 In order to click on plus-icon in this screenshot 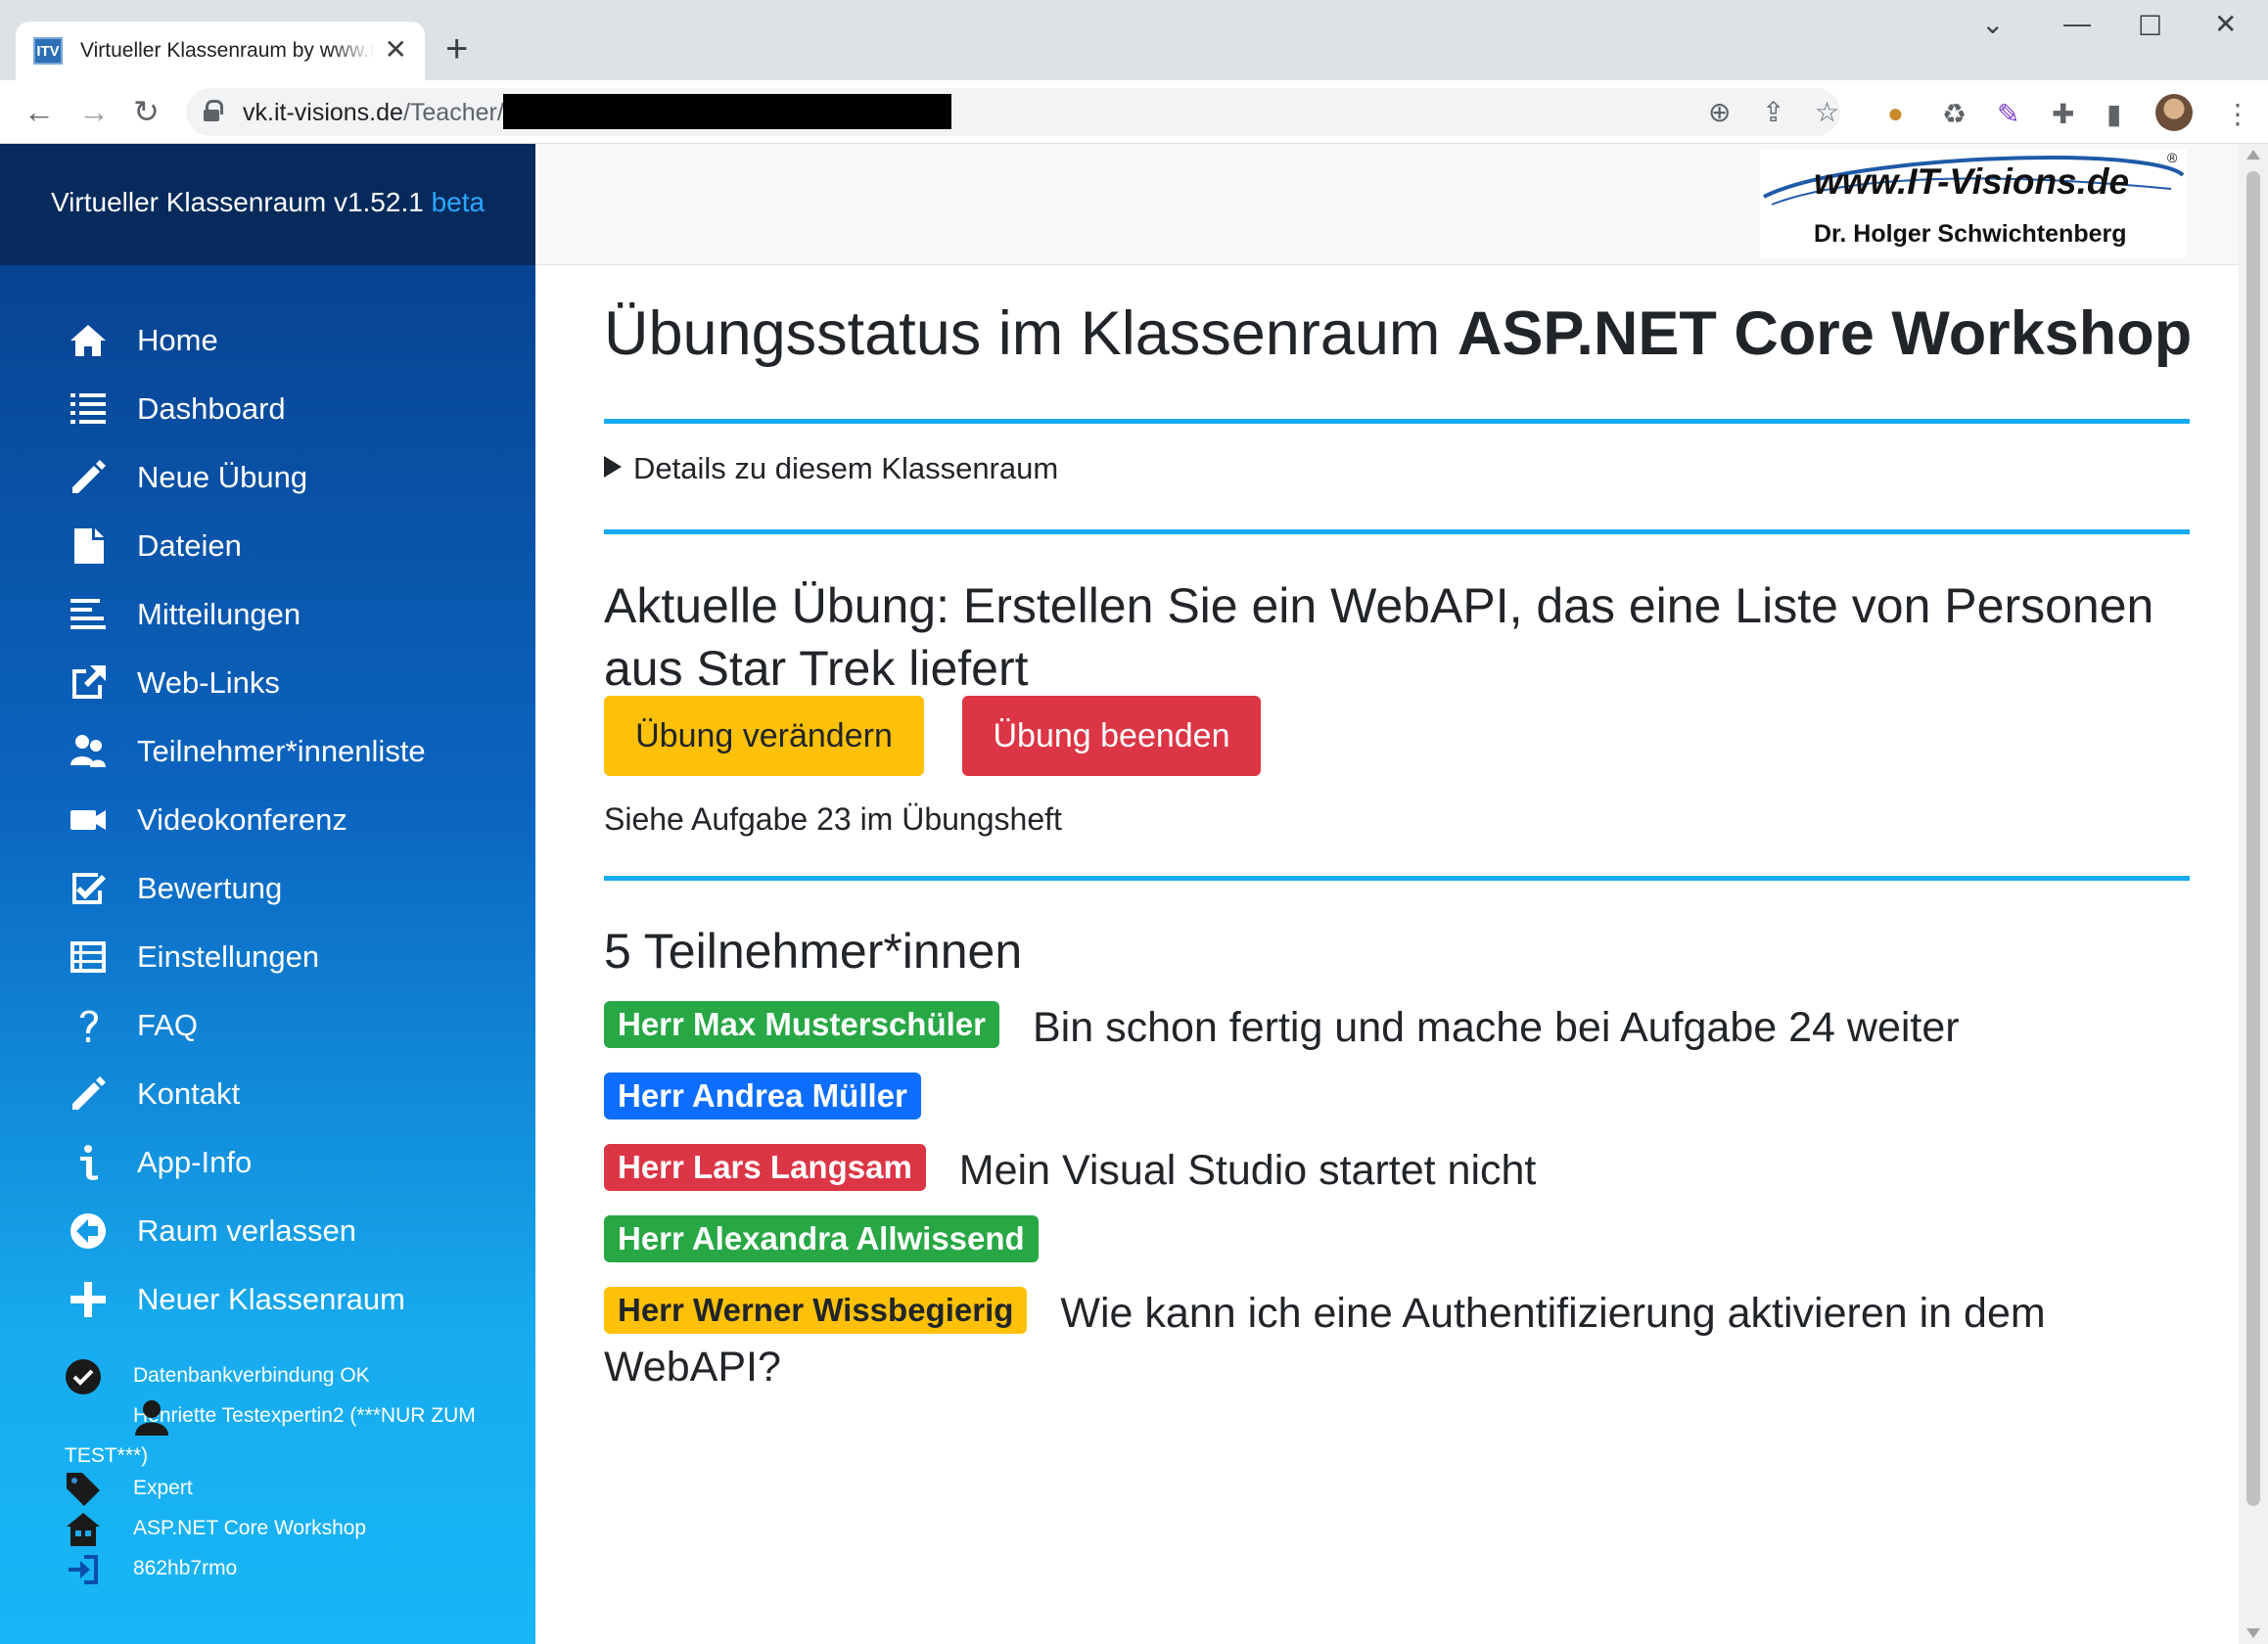, I will do `click(89, 1300)`.